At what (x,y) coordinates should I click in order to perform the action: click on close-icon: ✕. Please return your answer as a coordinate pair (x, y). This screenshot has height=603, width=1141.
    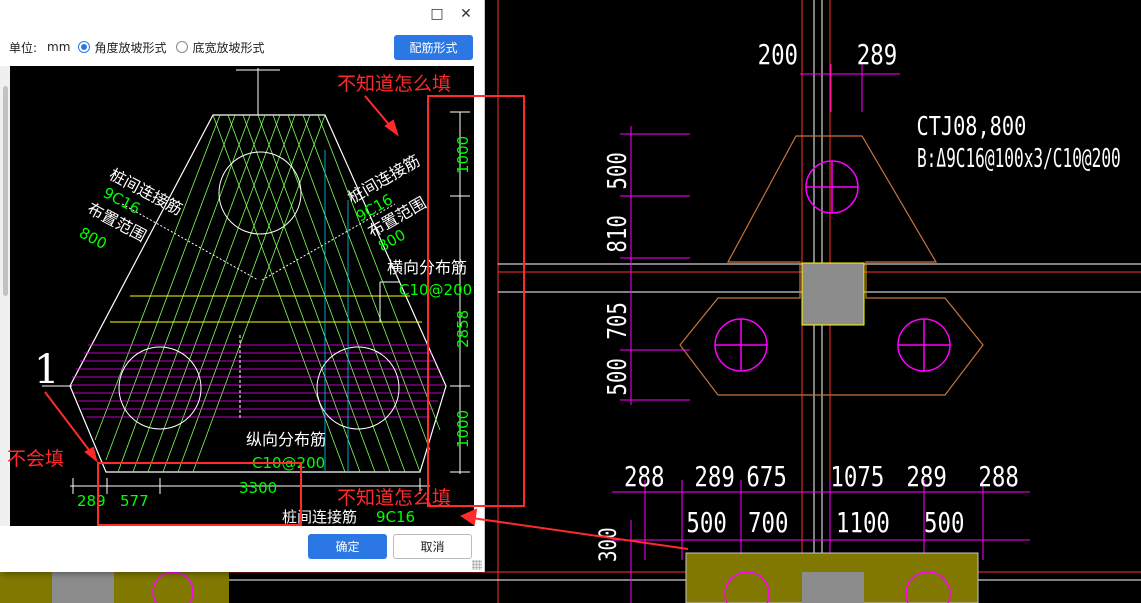
    Looking at the image, I should click on (466, 14).